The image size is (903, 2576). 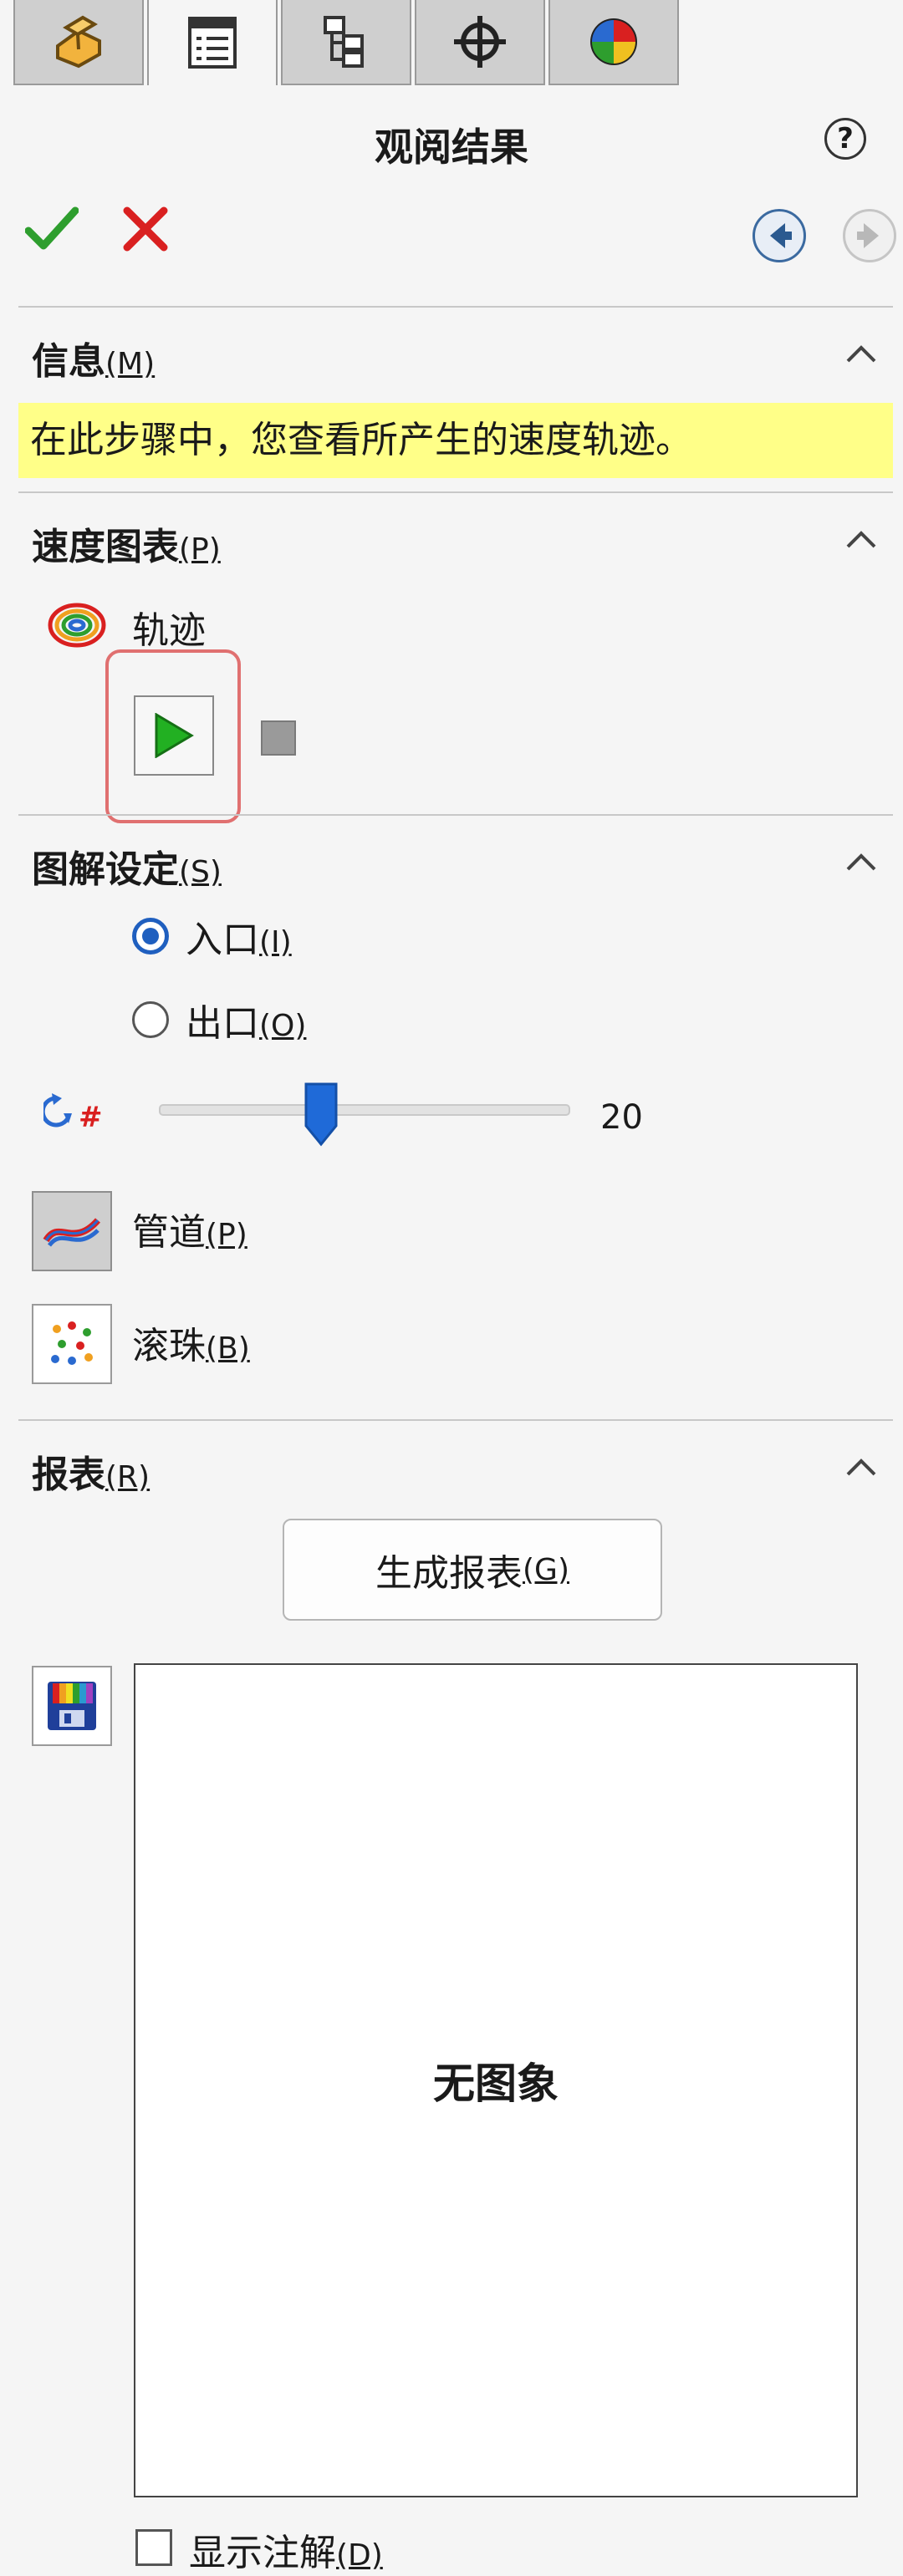 I want to click on trajectory-label: 轨迹, so click(x=169, y=630).